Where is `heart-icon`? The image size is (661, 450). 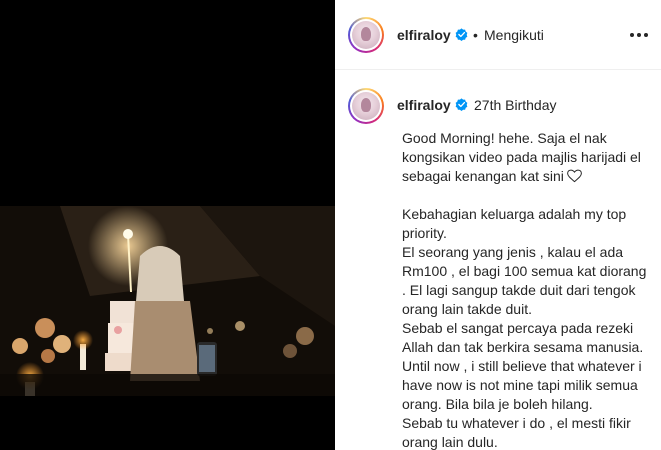 heart-icon is located at coordinates (574, 176).